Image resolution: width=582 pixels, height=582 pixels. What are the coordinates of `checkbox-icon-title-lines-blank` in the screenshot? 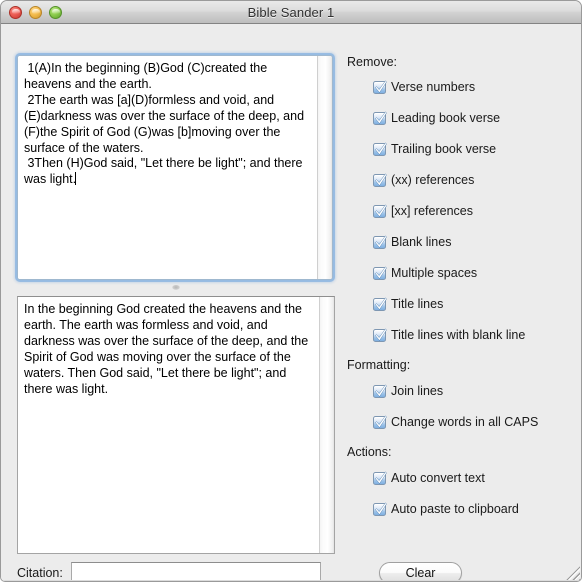 It's located at (380, 334).